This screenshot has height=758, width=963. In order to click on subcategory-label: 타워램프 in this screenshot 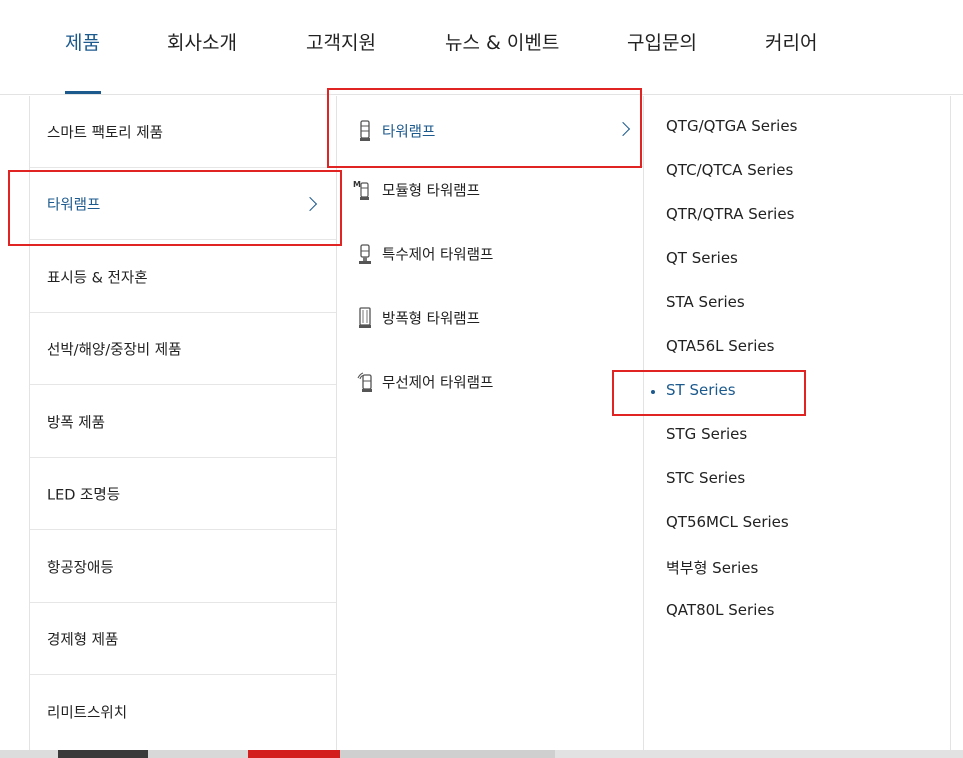, I will do `click(409, 132)`.